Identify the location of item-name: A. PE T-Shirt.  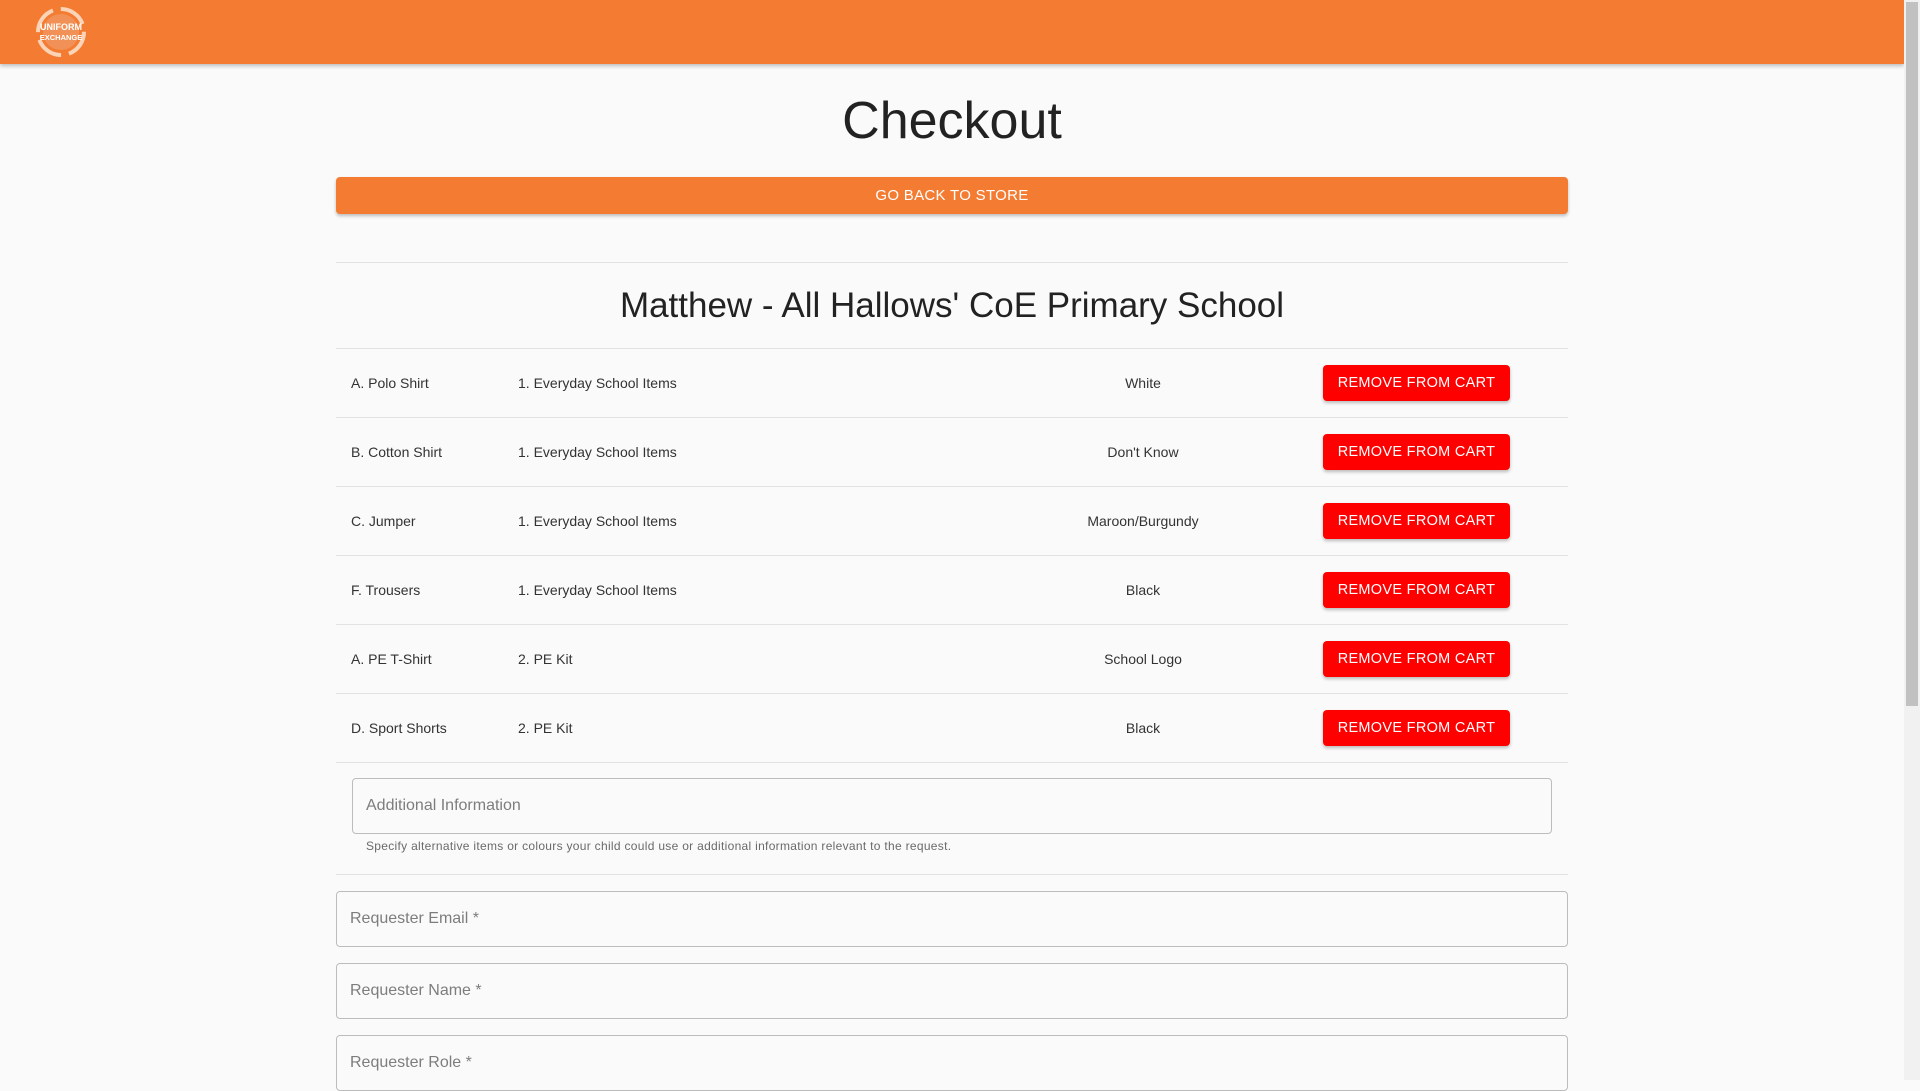
(391, 659).